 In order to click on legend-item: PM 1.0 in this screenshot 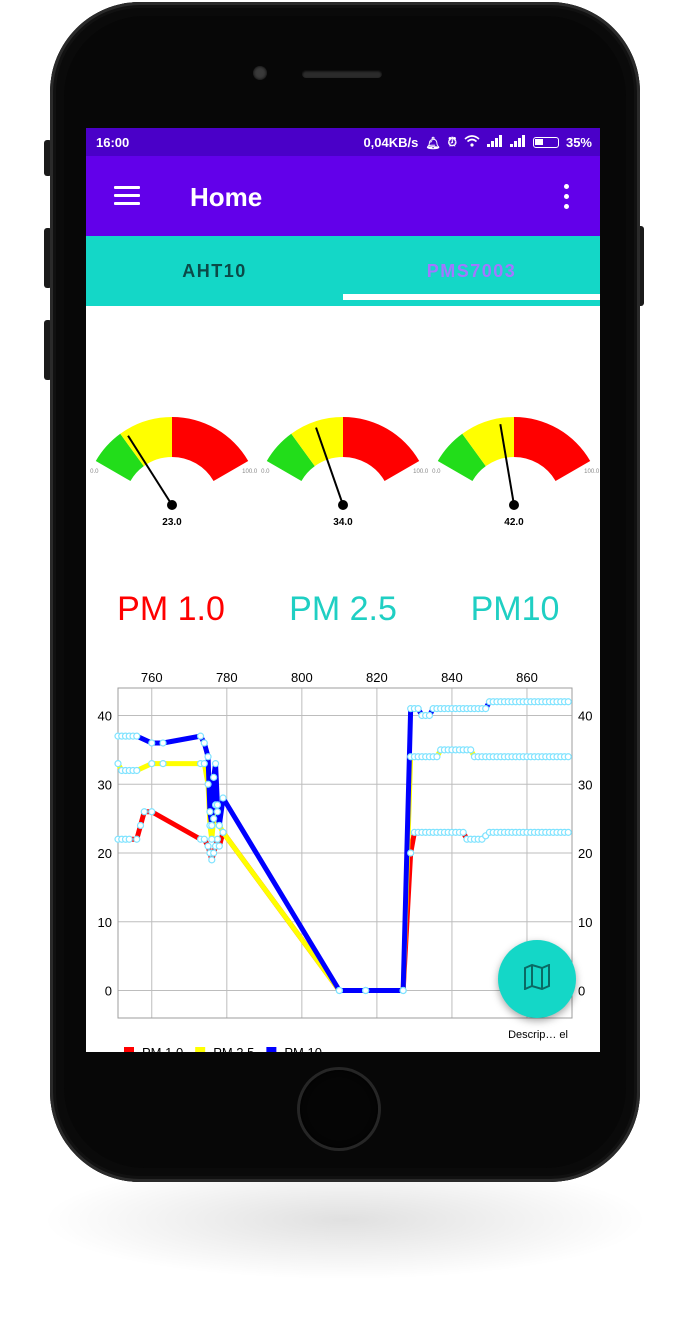, I will do `click(153, 1048)`.